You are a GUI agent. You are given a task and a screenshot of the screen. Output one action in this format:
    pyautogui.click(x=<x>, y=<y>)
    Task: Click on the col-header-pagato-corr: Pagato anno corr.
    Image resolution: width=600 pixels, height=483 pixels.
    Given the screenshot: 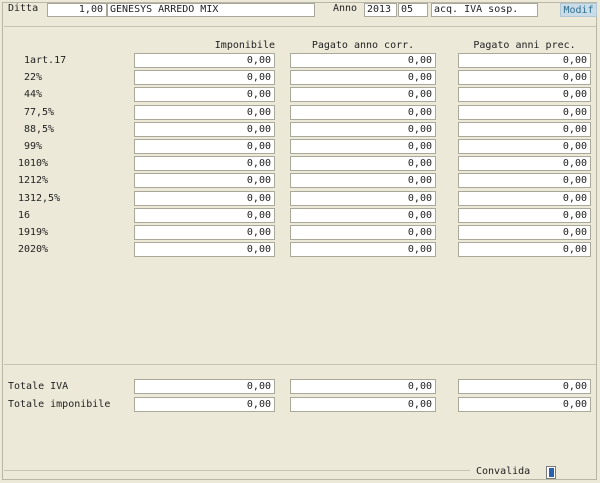 What is the action you would take?
    pyautogui.click(x=363, y=45)
    